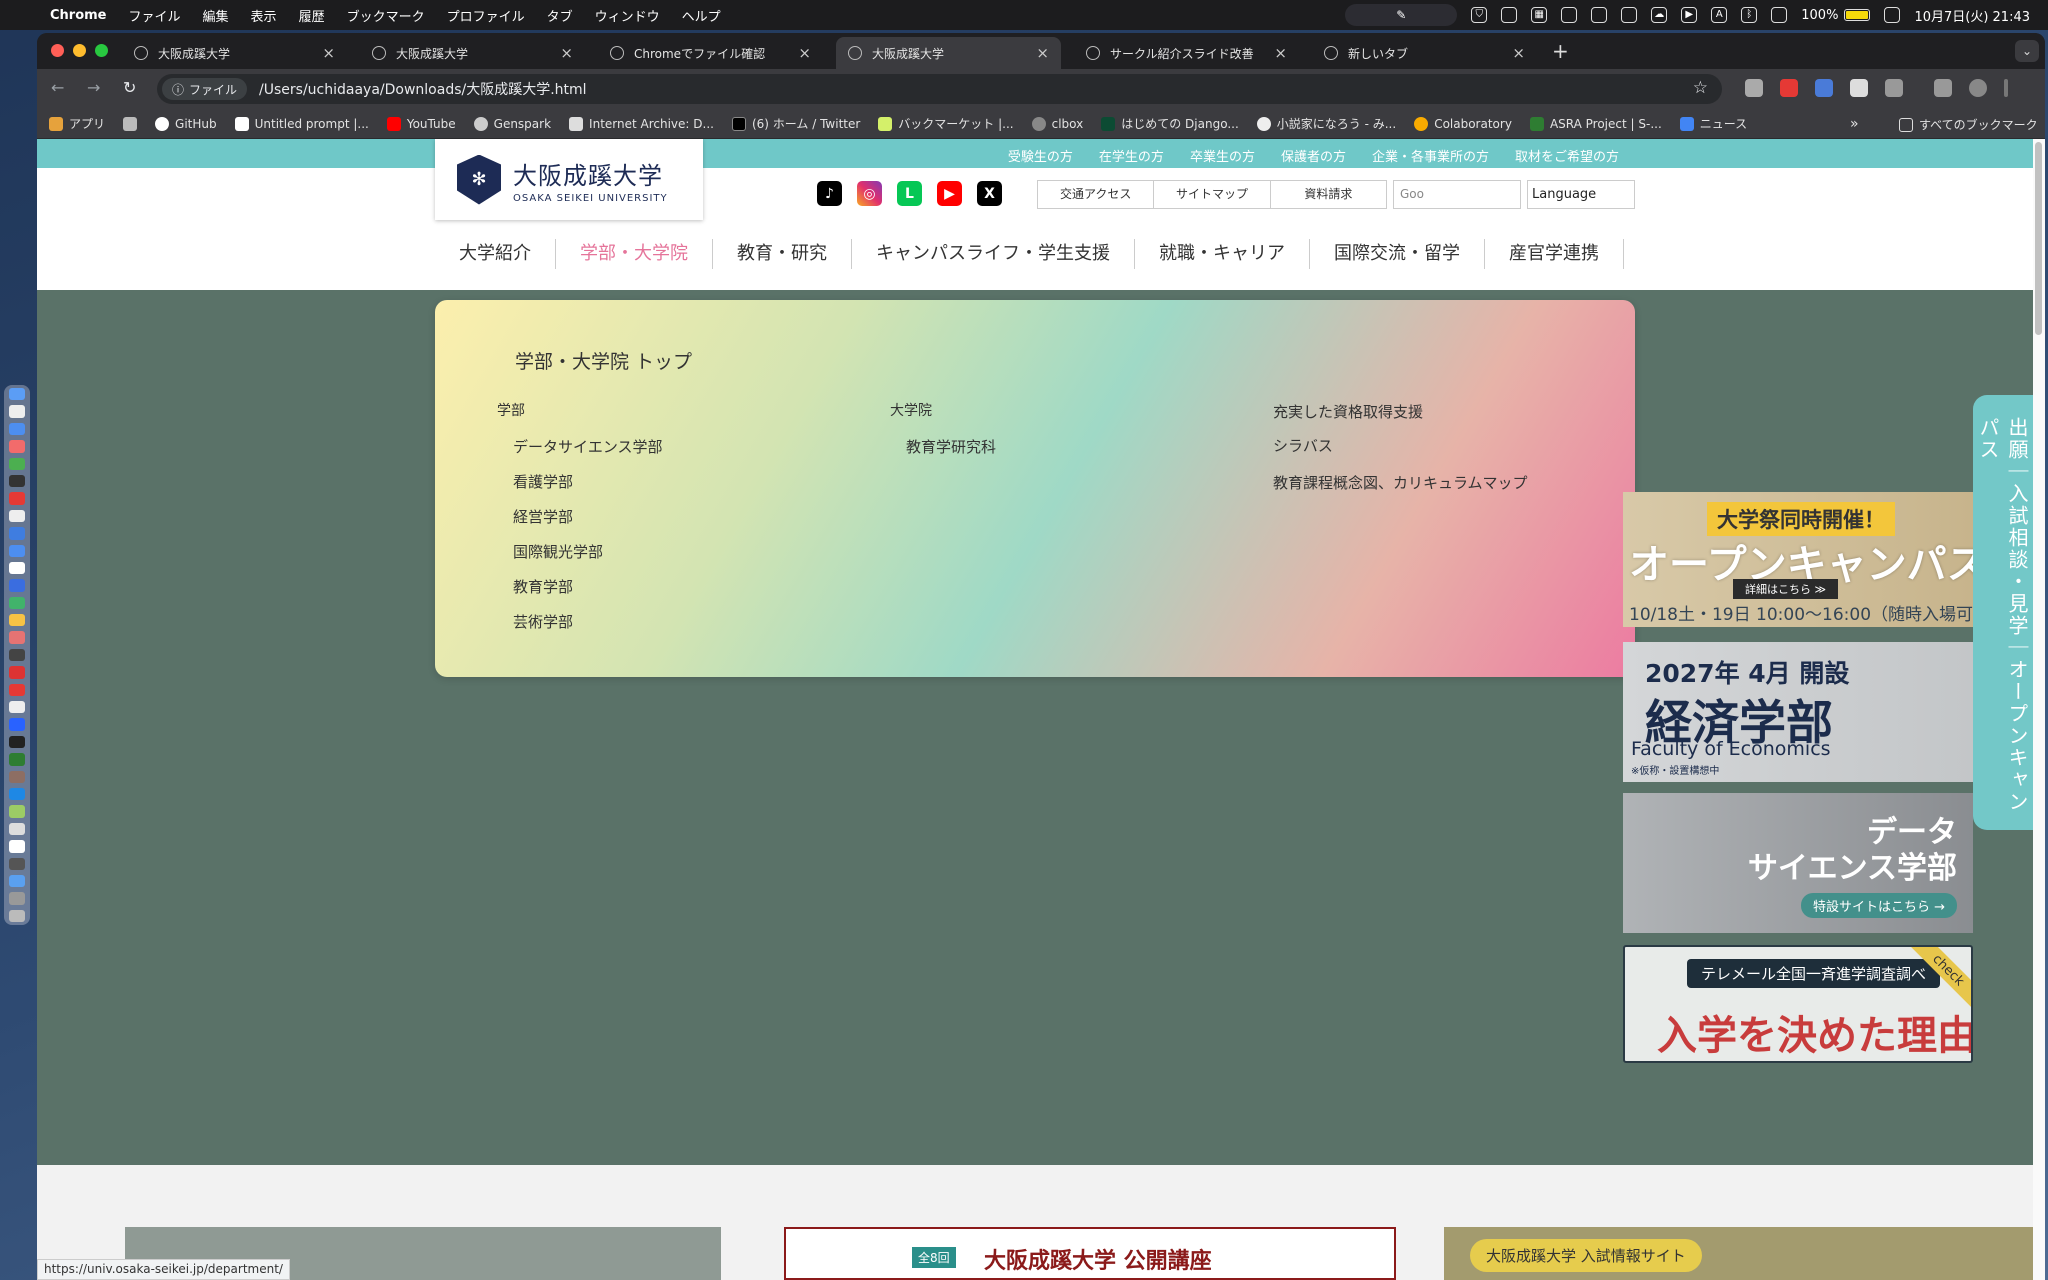 This screenshot has width=2048, height=1280. What do you see at coordinates (77, 123) in the screenshot?
I see `bookmark-apps: アプリ` at bounding box center [77, 123].